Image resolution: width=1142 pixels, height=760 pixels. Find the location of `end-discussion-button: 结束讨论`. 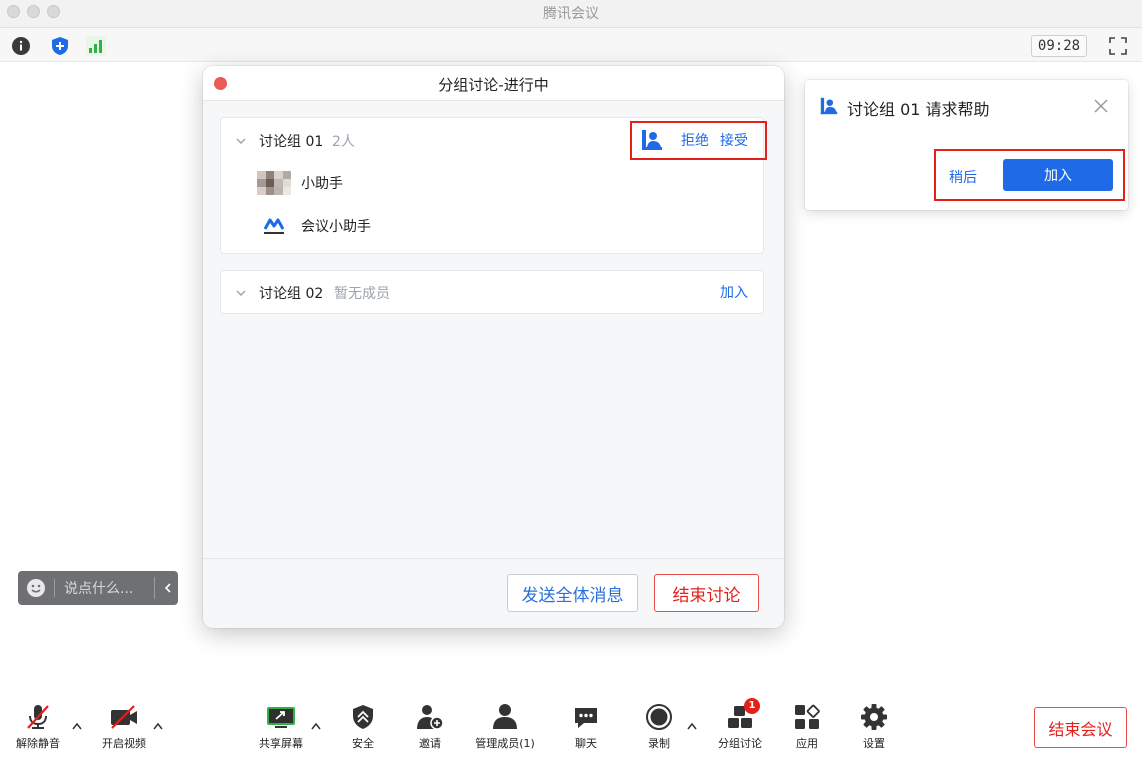

end-discussion-button: 结束讨论 is located at coordinates (706, 593).